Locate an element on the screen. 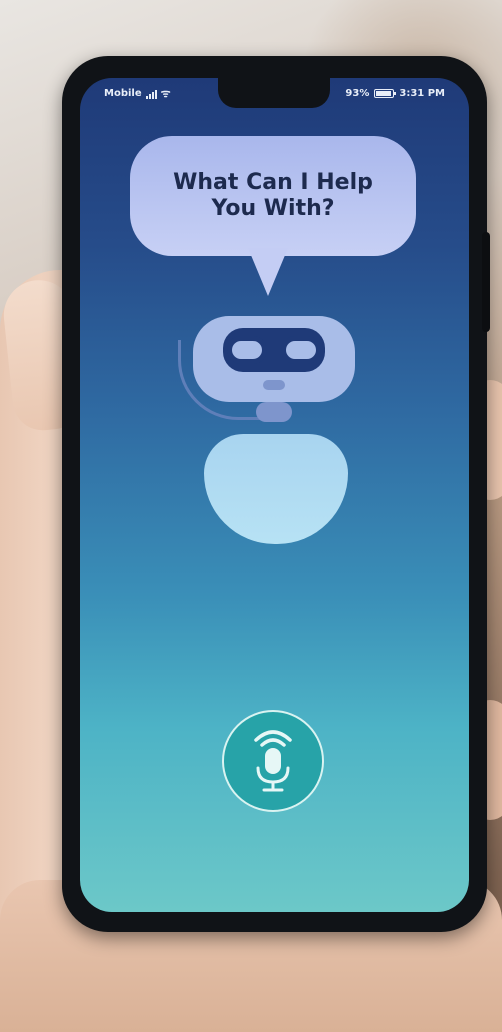 The width and height of the screenshot is (502, 1032). robot-mouth is located at coordinates (274, 385).